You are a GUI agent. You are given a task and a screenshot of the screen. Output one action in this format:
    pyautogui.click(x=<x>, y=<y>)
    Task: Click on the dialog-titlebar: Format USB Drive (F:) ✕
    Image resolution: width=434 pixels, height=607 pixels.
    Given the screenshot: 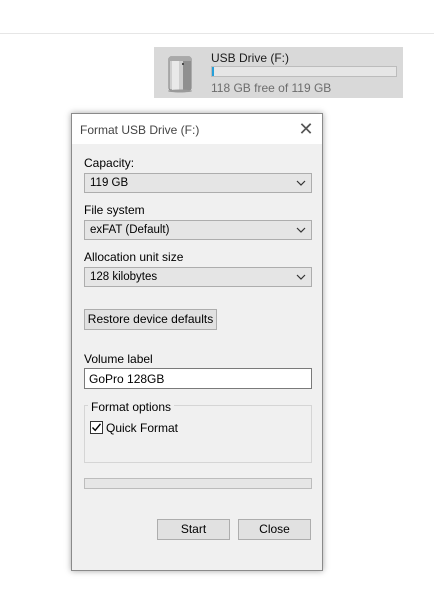 What is the action you would take?
    pyautogui.click(x=197, y=129)
    